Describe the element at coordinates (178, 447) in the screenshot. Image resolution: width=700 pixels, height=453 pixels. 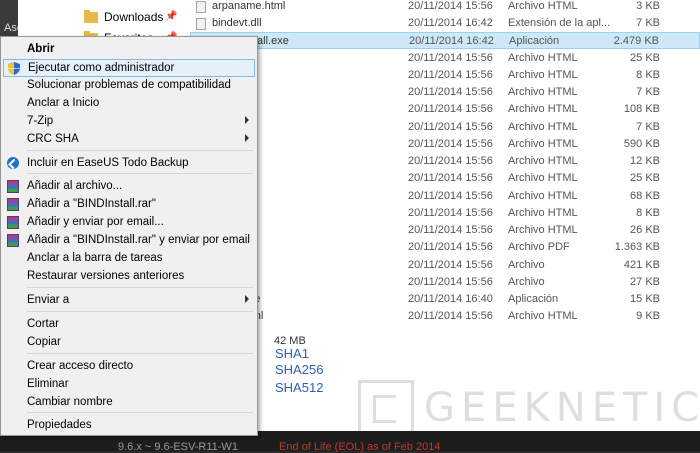
I see `version-text: 9.6.x ~ 9.6-ESV-R11-W1` at that location.